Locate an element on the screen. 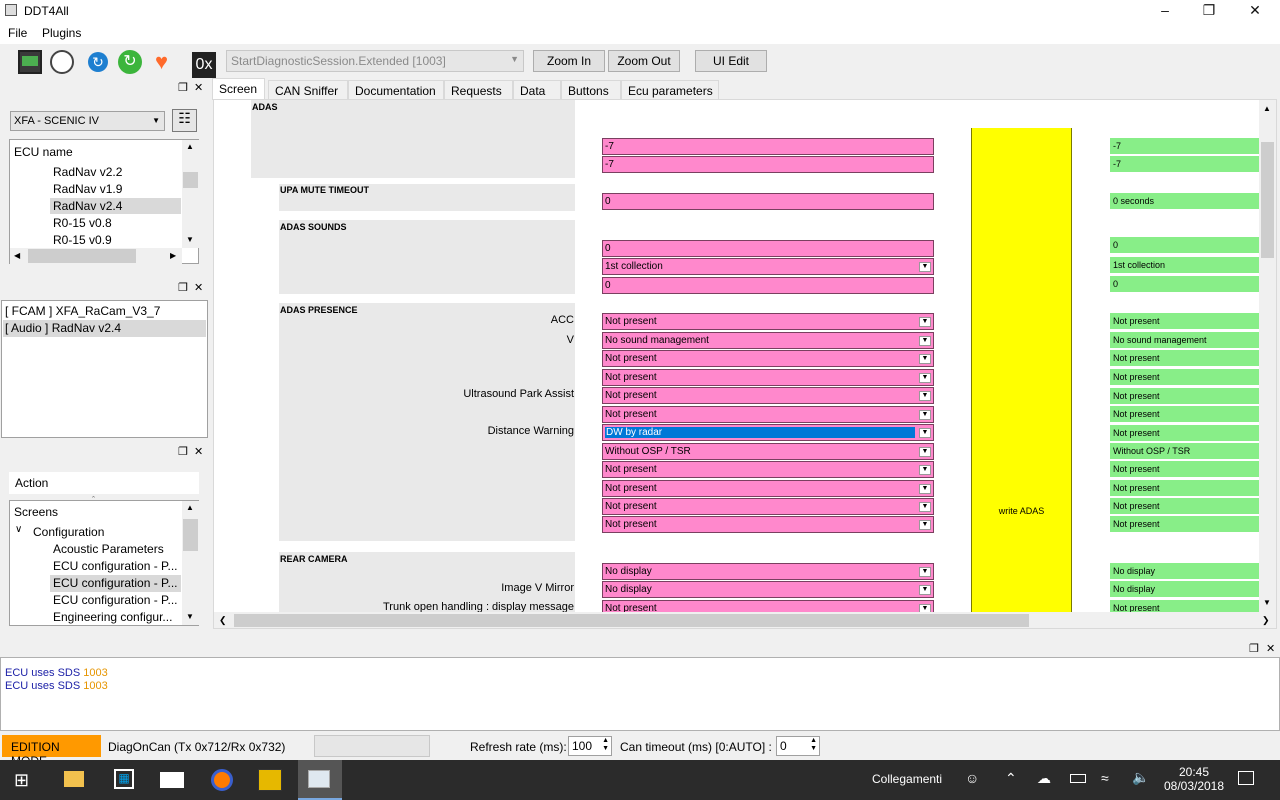 This screenshot has width=1280, height=800. tree-item: Acoustic Parameters is located at coordinates (108, 549).